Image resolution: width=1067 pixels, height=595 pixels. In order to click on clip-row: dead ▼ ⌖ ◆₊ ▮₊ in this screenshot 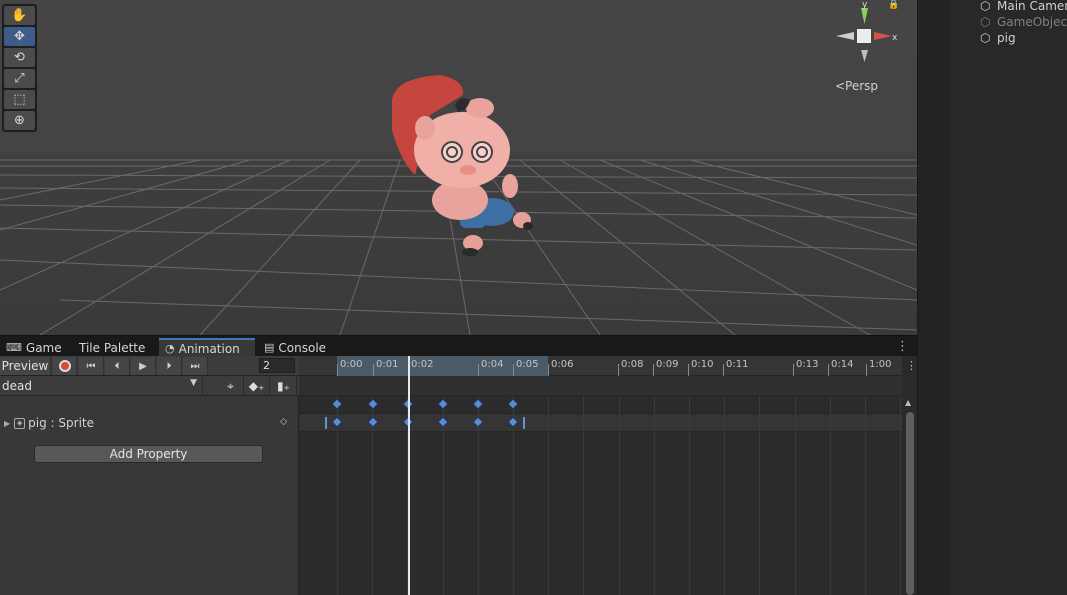, I will do `click(149, 386)`.